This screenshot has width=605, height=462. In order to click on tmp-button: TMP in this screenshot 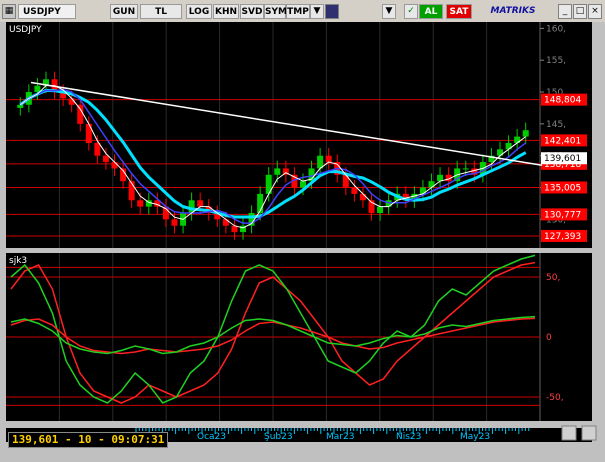, I will do `click(298, 11)`.